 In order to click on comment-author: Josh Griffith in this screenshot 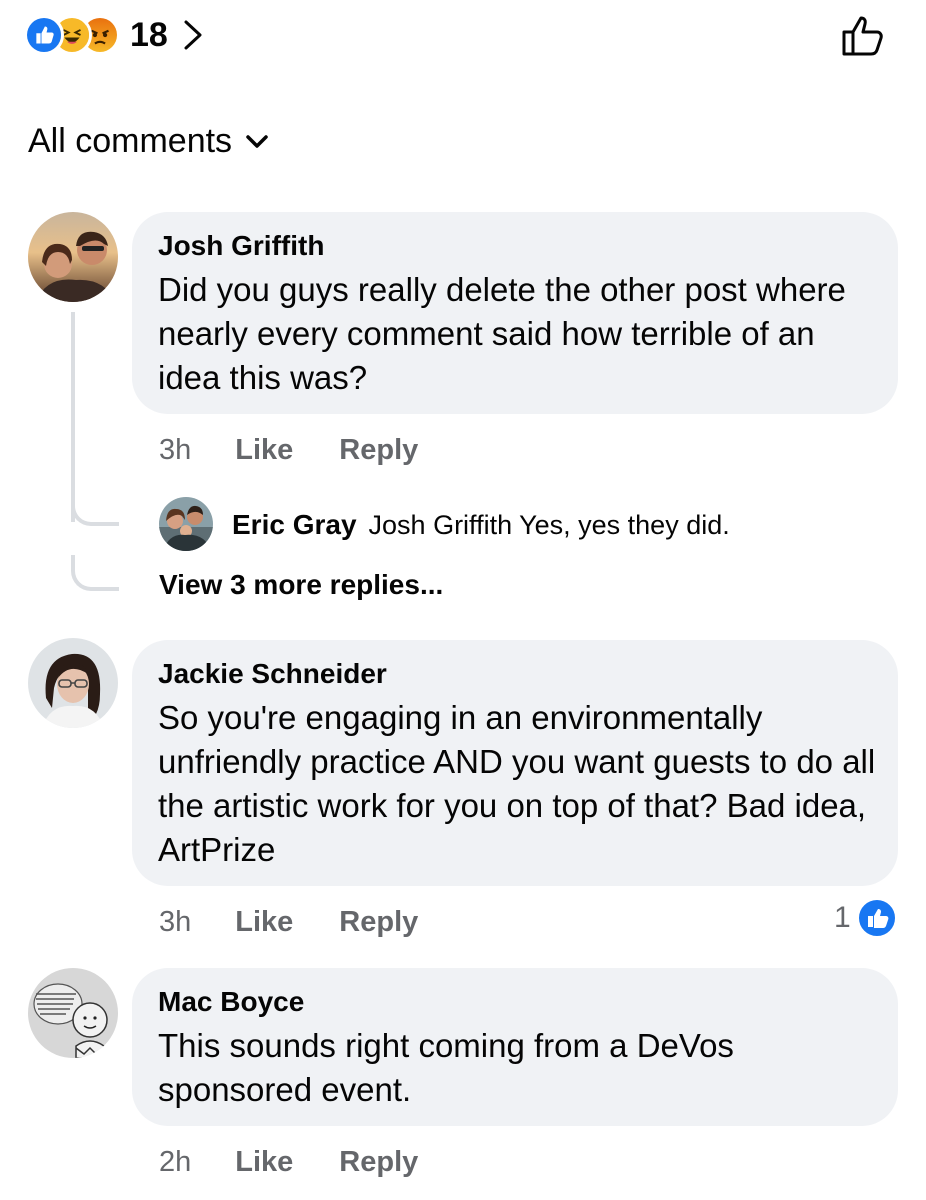, I will do `click(515, 246)`.